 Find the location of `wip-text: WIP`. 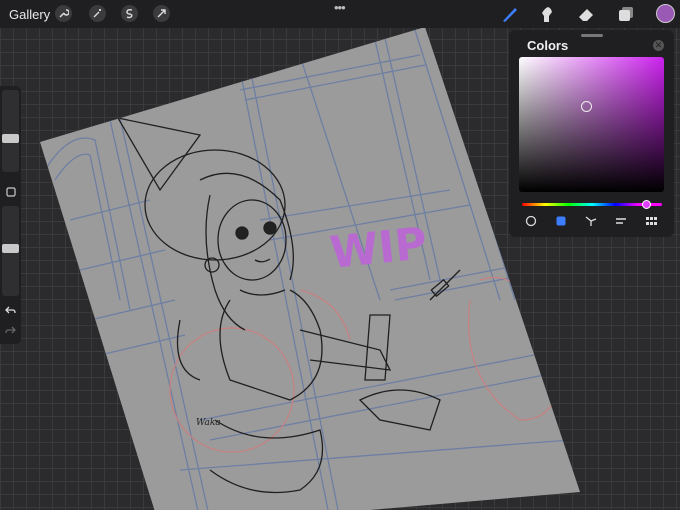

wip-text: WIP is located at coordinates (379, 248).